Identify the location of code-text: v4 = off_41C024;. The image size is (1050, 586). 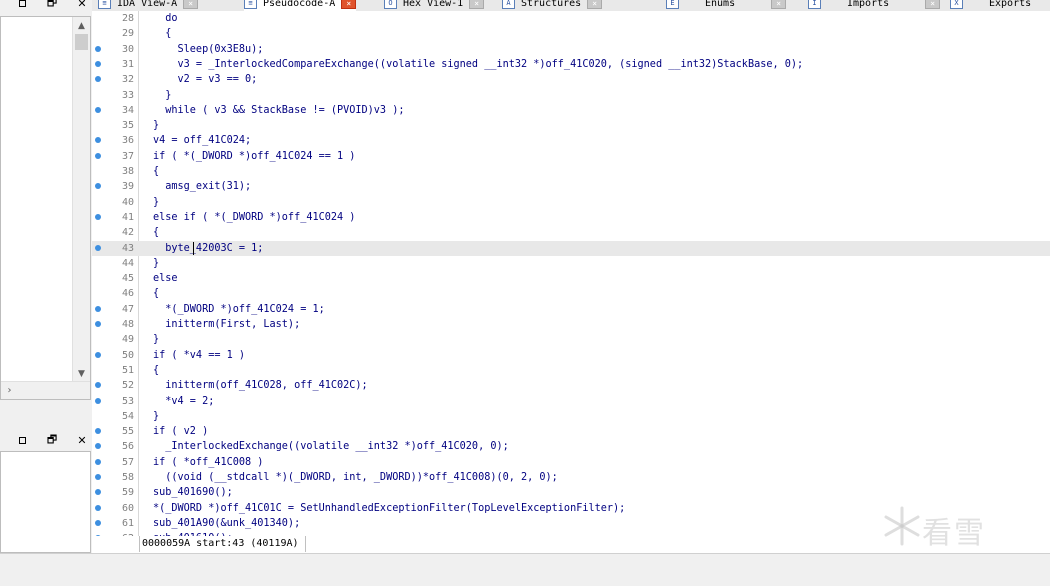
(202, 140).